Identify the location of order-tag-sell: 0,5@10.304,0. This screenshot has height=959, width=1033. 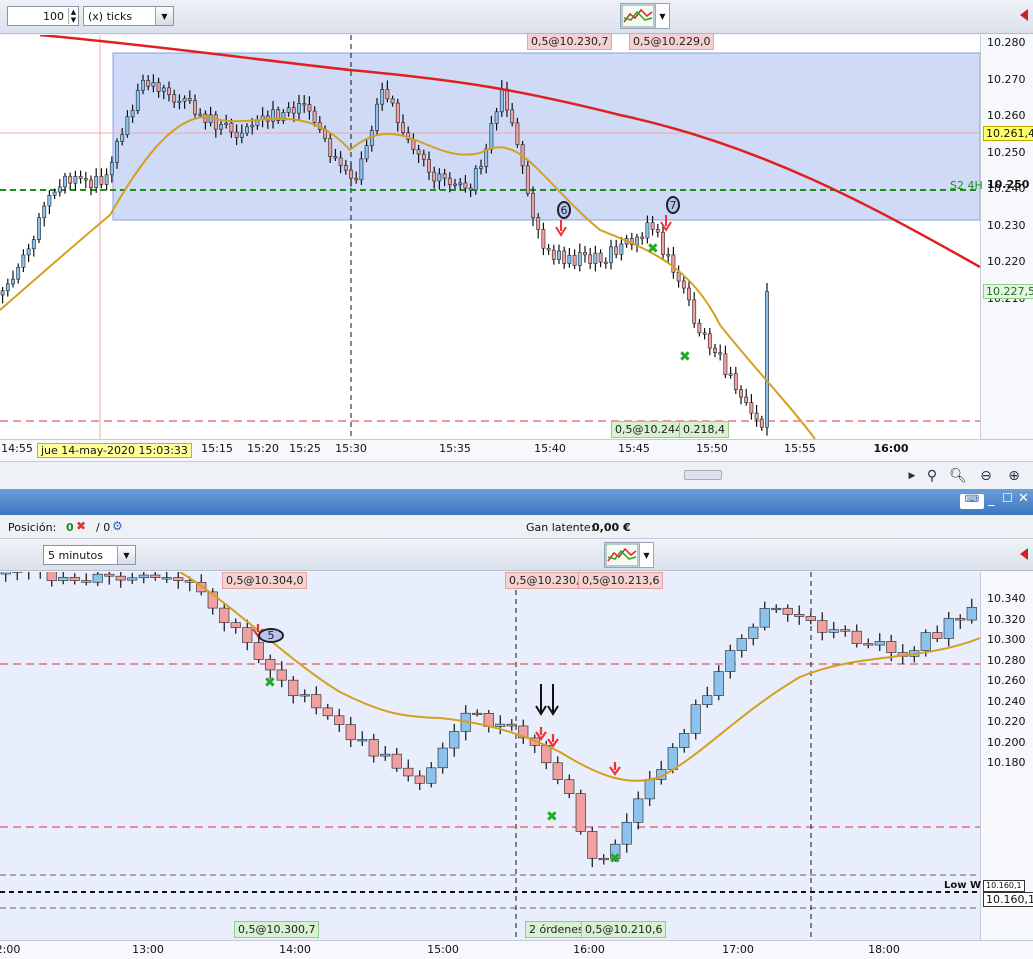
(265, 580).